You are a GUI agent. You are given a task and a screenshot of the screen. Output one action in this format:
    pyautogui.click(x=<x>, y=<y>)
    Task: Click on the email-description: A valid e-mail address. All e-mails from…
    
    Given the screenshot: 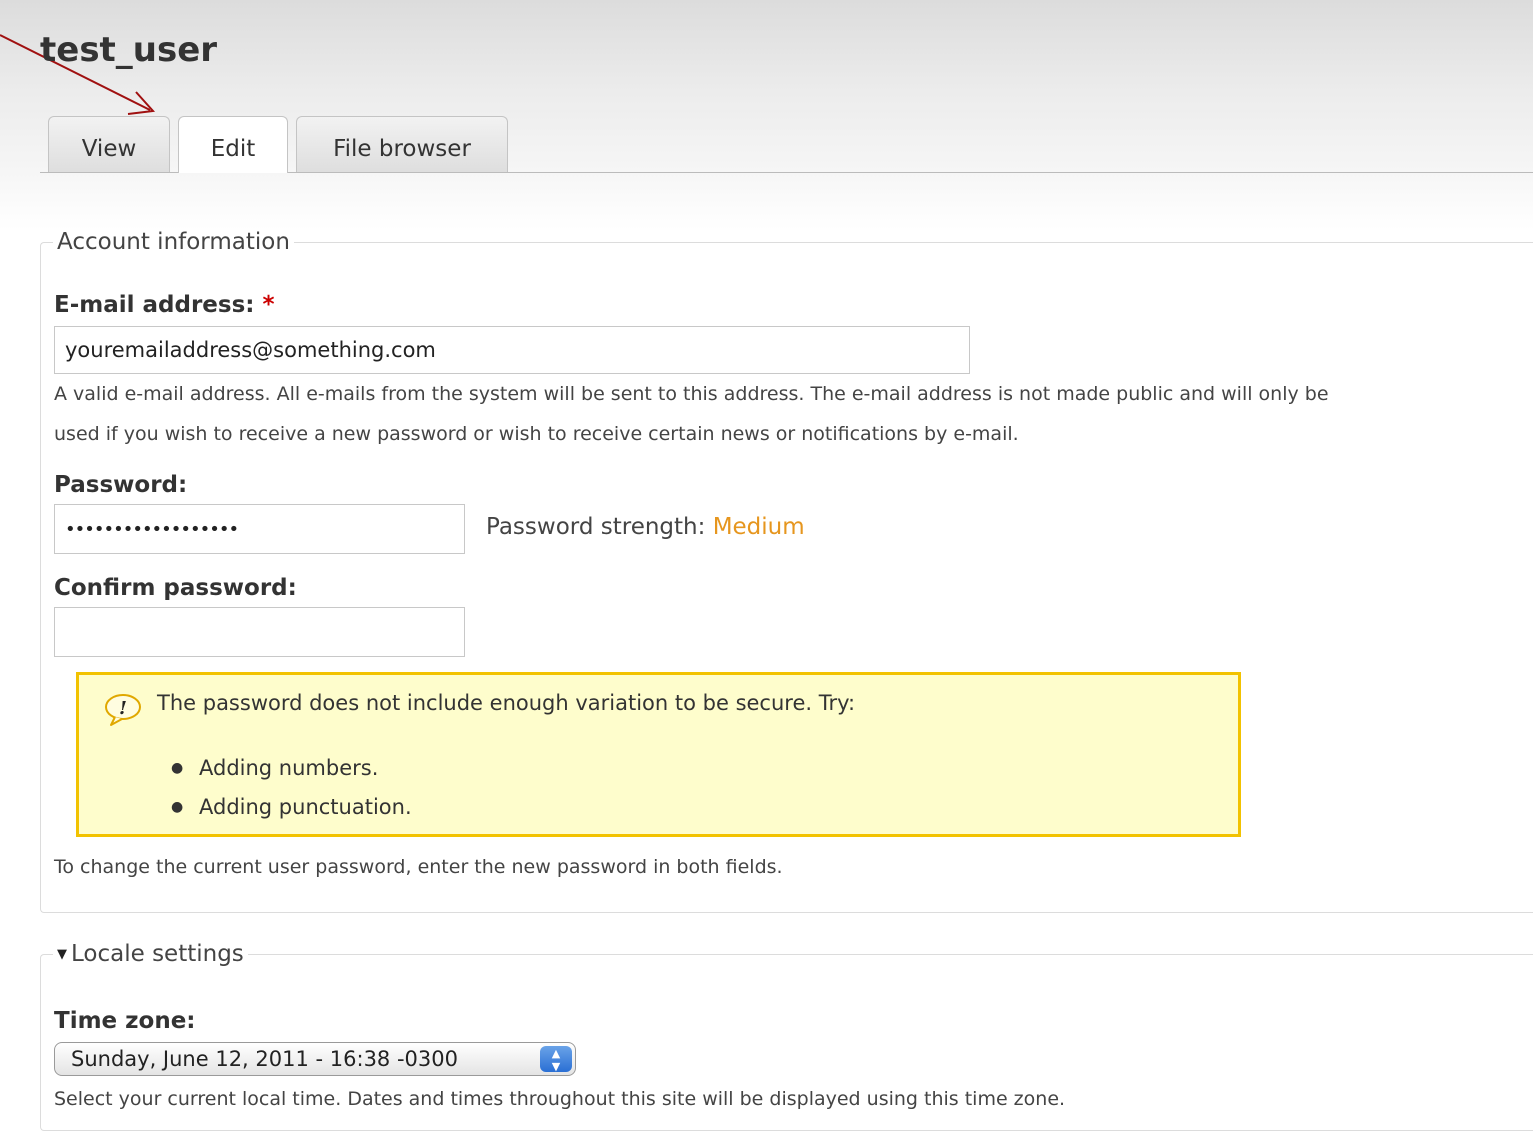 What is the action you would take?
    pyautogui.click(x=691, y=414)
    